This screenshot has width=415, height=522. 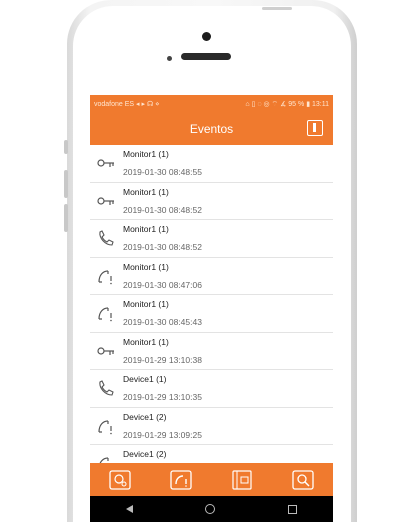 I want to click on front-camera, so click(x=206, y=36).